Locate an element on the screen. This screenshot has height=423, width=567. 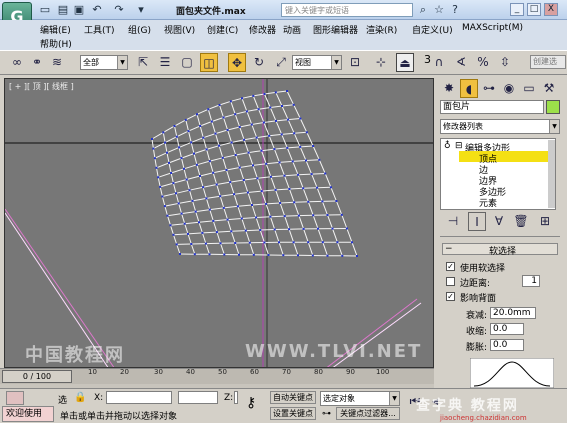
selection-filter-dropdown: 全部 ▼ is located at coordinates (104, 62).